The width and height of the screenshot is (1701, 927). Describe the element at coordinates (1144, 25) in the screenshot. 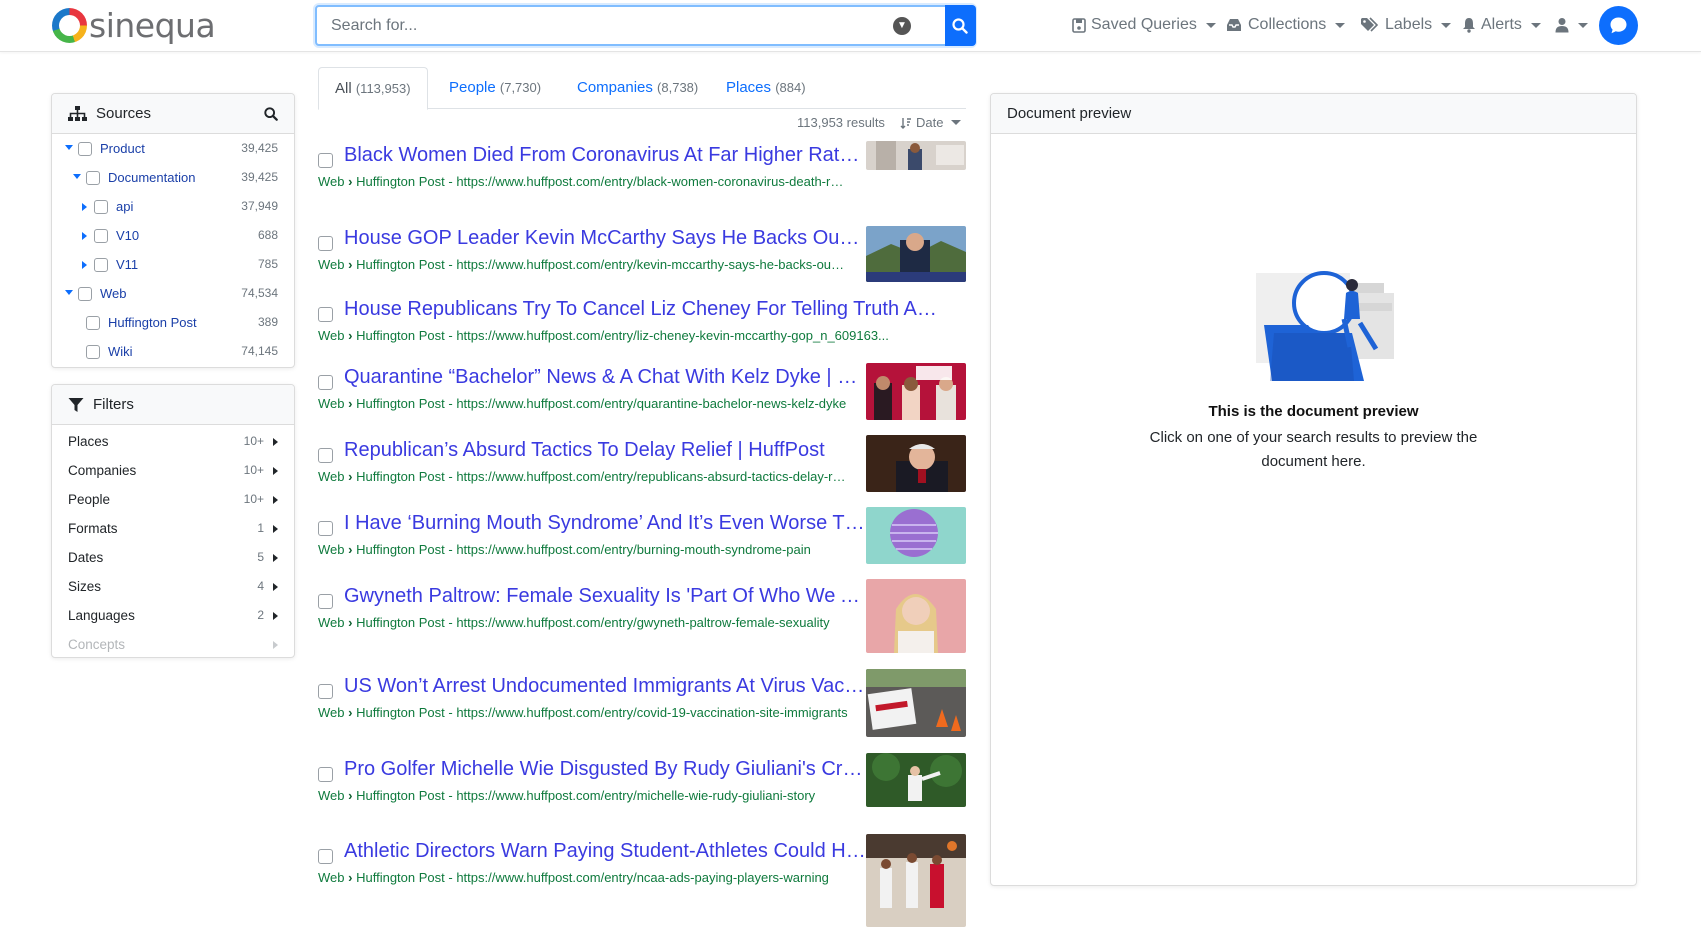

I see `saved-queries-menu: Saved Queries` at that location.